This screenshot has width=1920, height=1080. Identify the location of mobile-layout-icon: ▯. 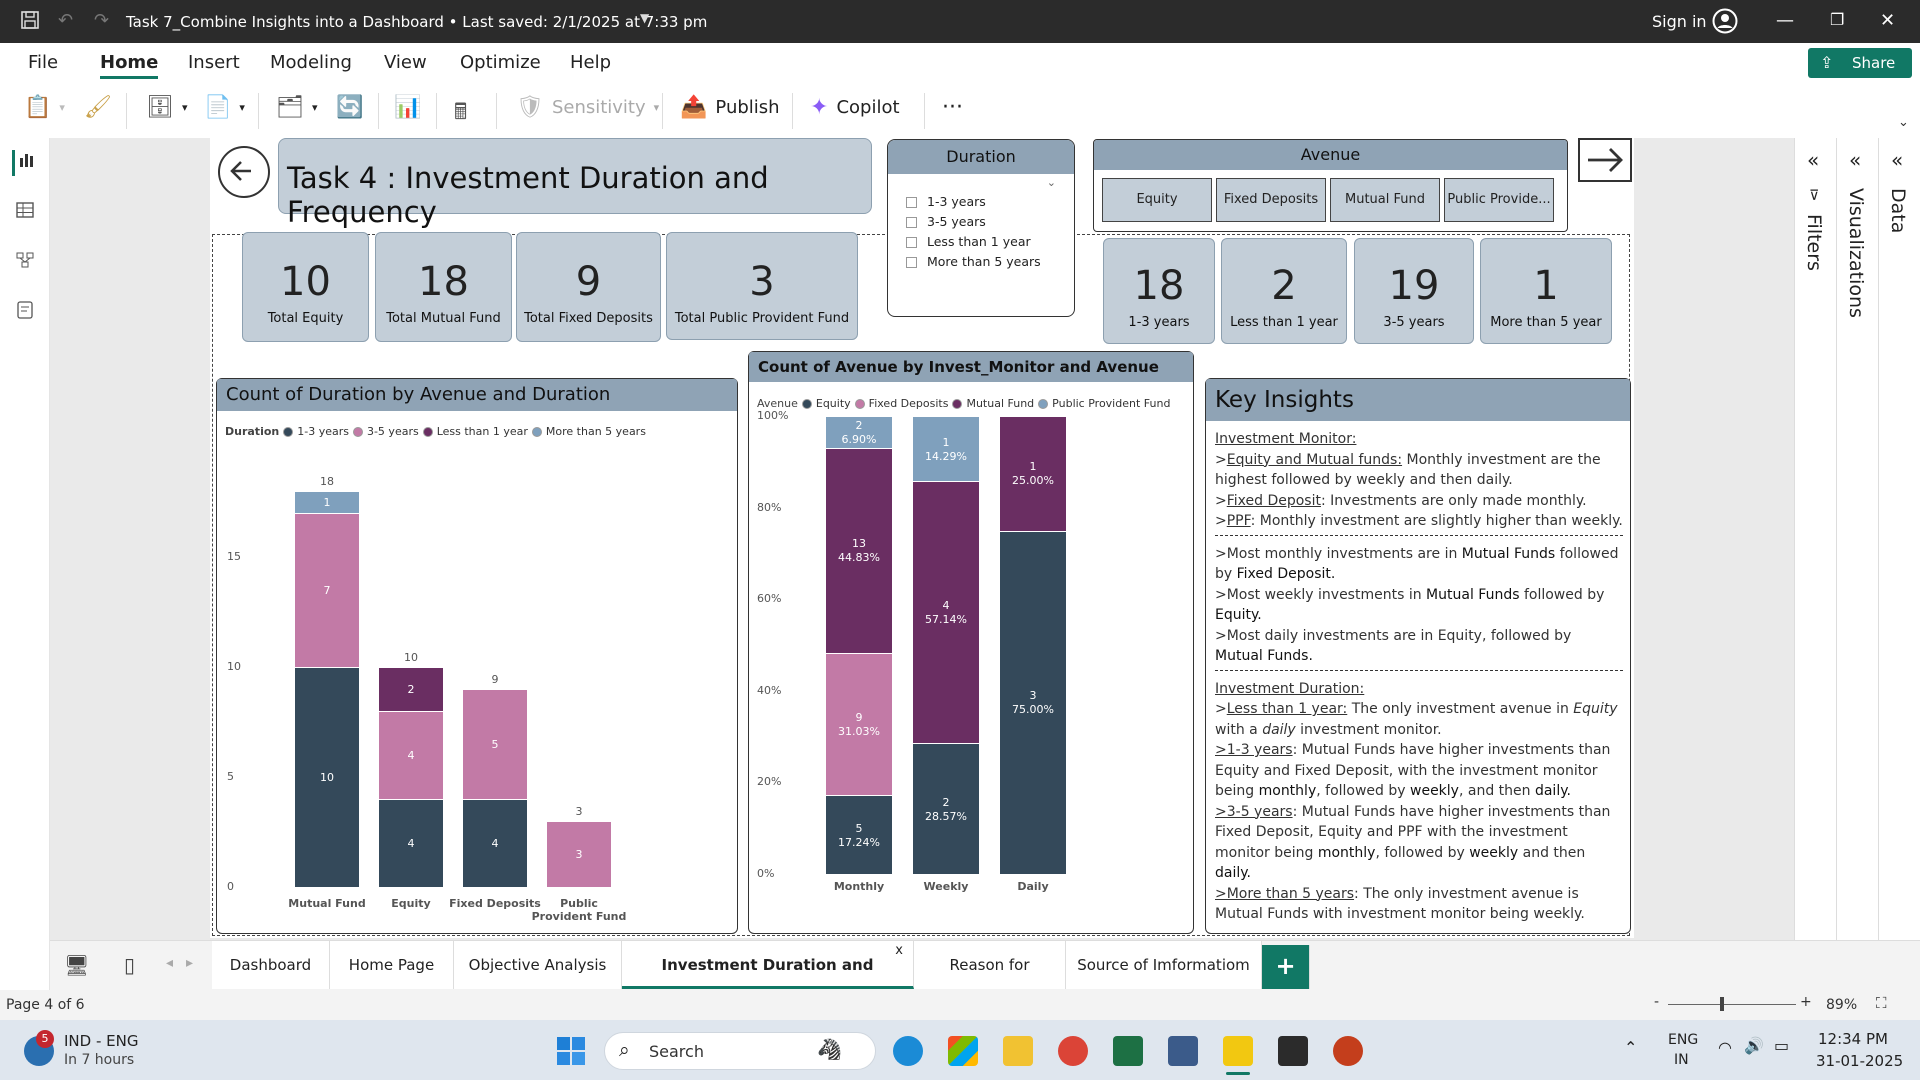
(129, 965).